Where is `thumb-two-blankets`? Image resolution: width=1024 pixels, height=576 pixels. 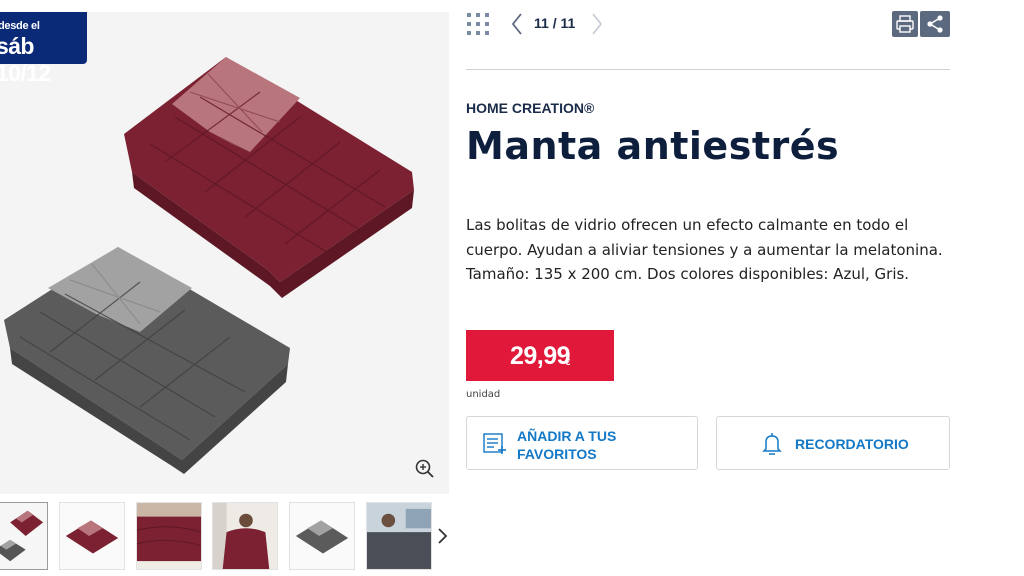 thumb-two-blankets is located at coordinates (24, 536).